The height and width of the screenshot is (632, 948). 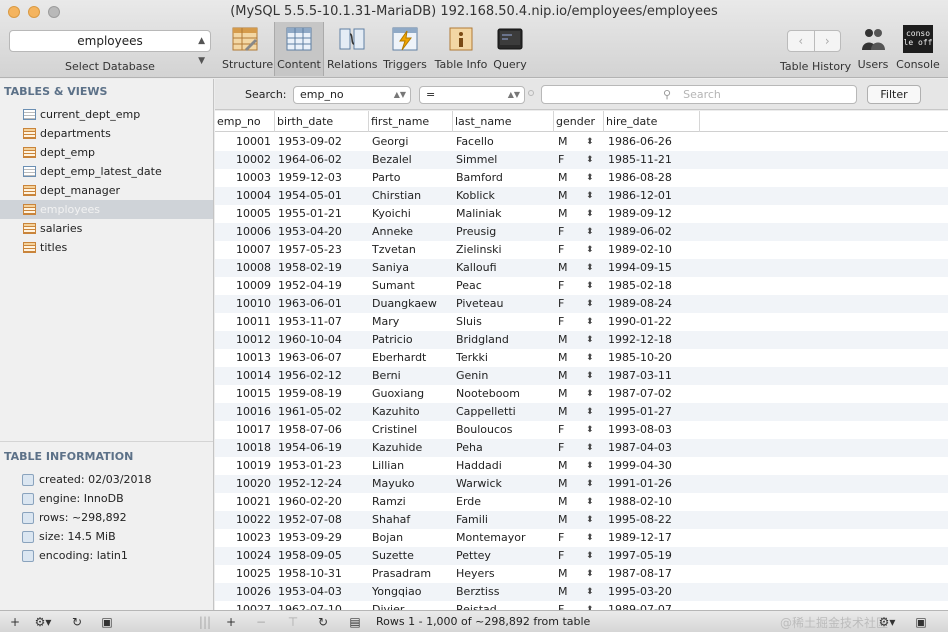 I want to click on cell-birth-date: 1952-07-08, so click(x=323, y=520).